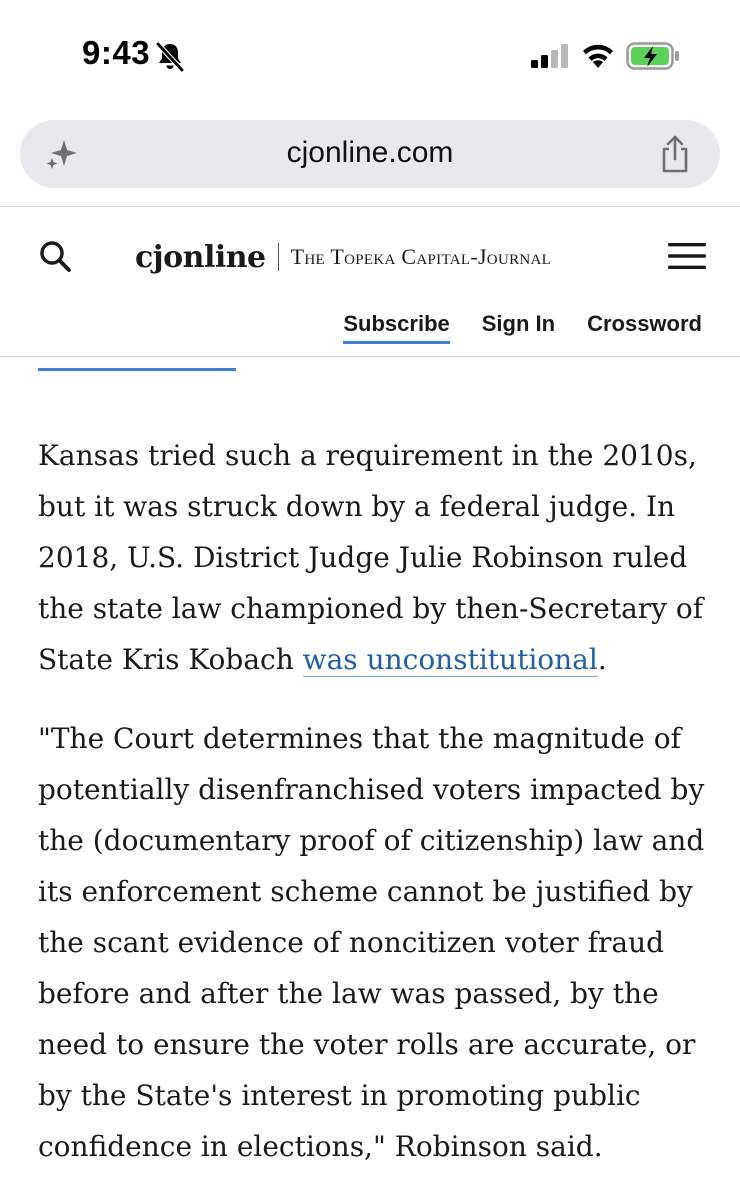 The height and width of the screenshot is (1200, 740). Describe the element at coordinates (602, 659) in the screenshot. I see `paragraph-end: .` at that location.